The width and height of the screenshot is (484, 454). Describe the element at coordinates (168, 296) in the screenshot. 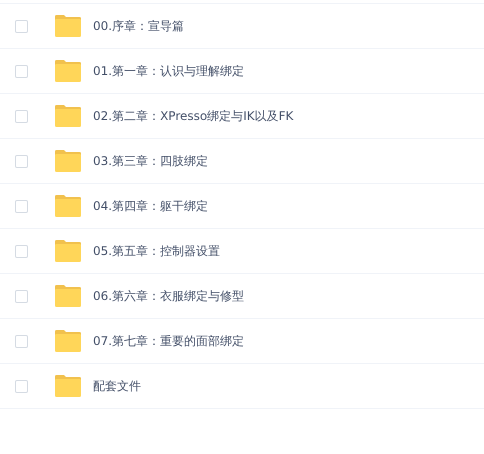

I see `folder-name: 06.第六章：衣服绑定与修型` at that location.